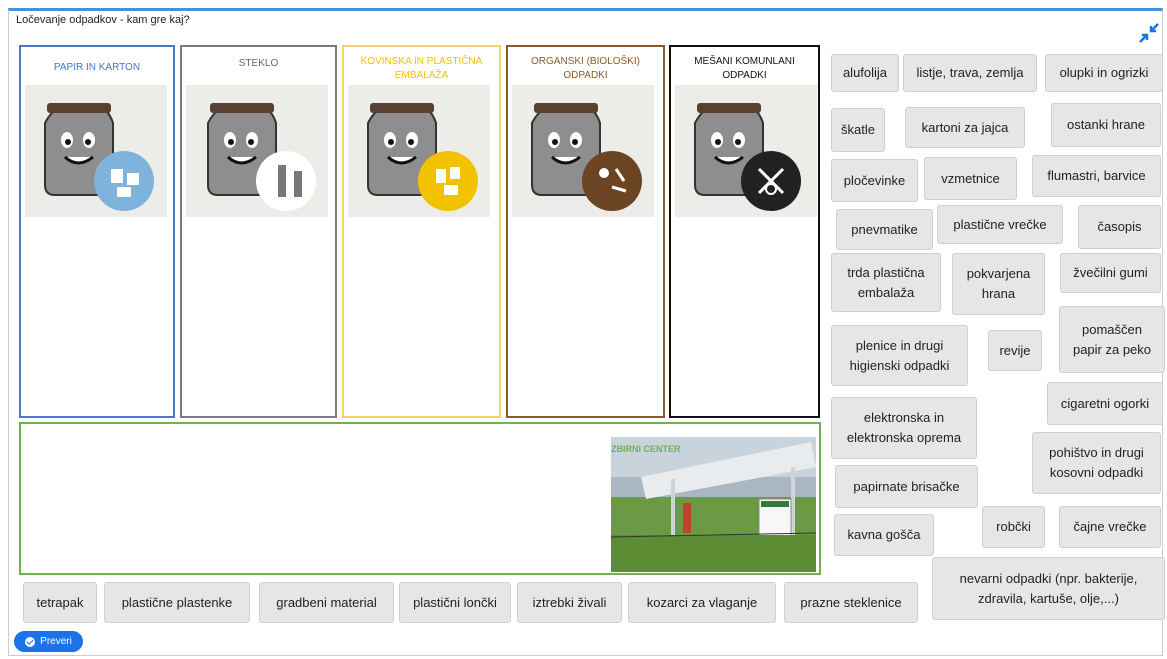 The height and width of the screenshot is (659, 1167). I want to click on item-chip-brisacke: papirnate brisačke, so click(906, 486).